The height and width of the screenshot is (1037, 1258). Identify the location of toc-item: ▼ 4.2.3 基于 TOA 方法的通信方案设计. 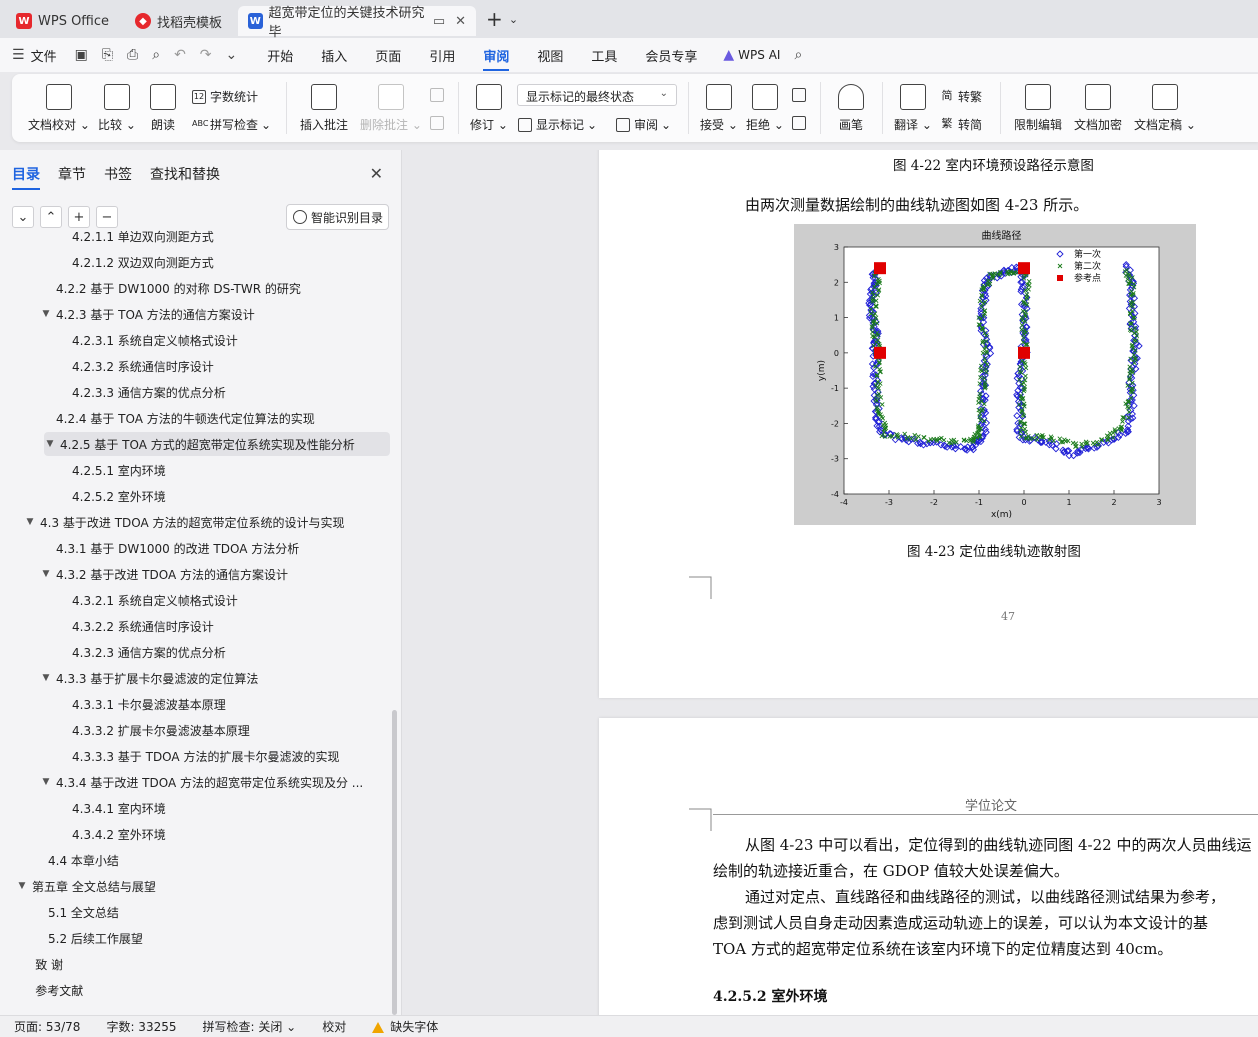
(196, 314).